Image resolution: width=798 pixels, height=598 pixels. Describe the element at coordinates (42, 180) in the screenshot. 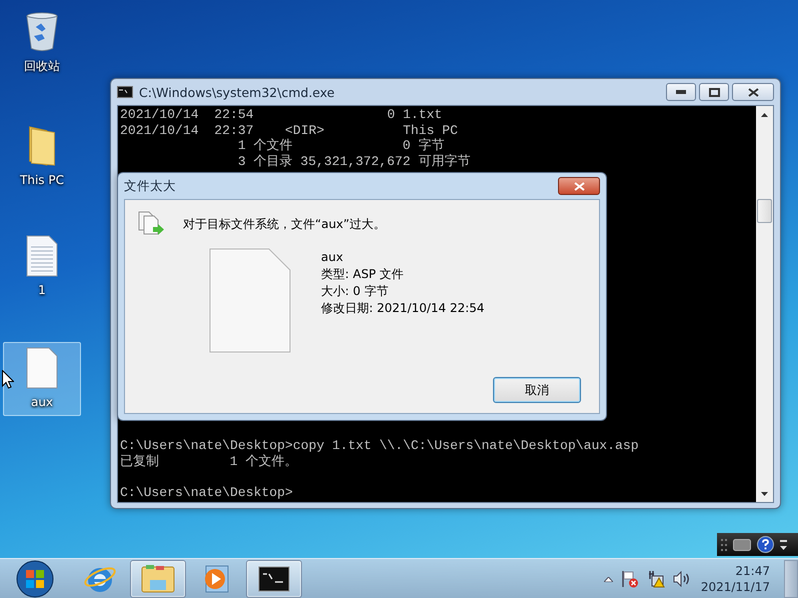

I see `desktop-icon-label: This PC` at that location.